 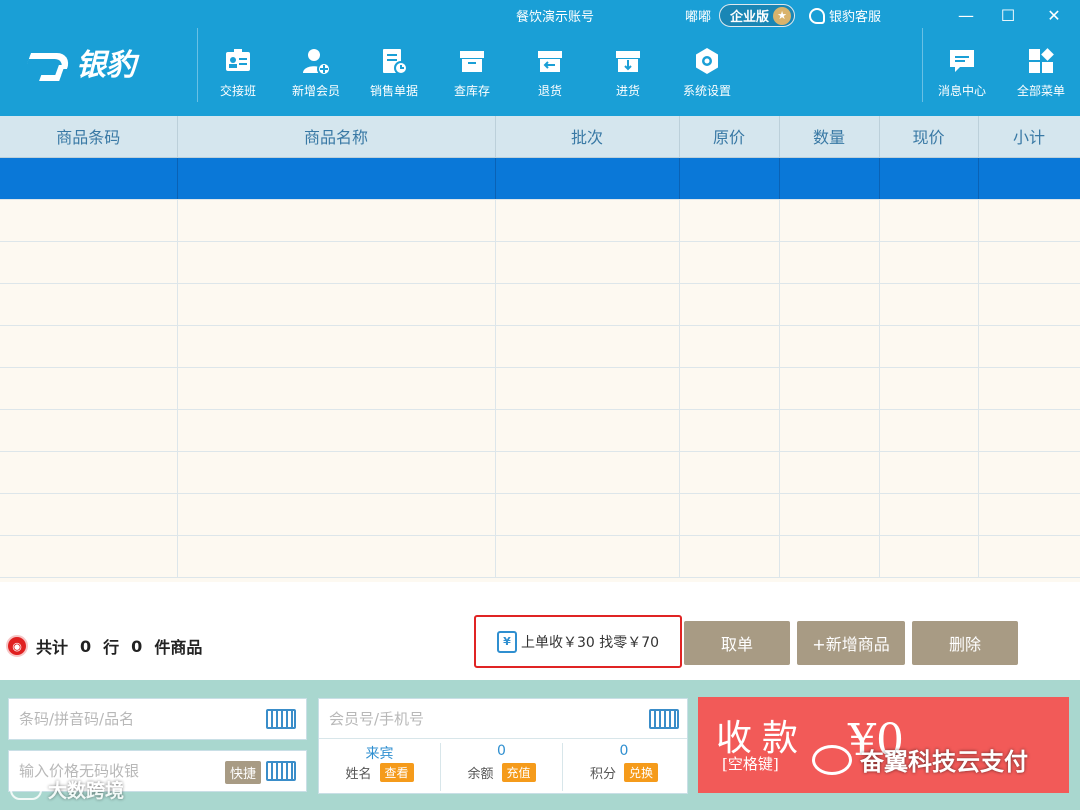 I want to click on toolbar-system-settings: 系统设置, so click(x=707, y=72).